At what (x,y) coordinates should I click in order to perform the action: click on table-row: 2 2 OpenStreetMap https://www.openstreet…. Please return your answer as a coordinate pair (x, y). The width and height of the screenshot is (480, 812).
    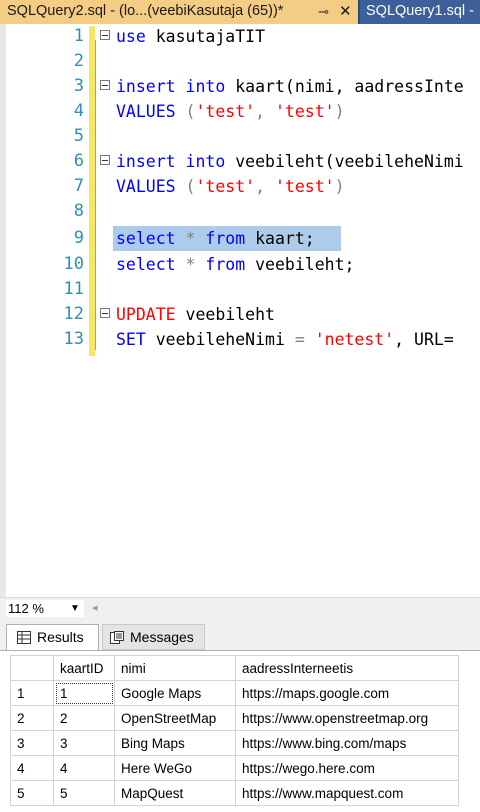
    Looking at the image, I should click on (234, 718).